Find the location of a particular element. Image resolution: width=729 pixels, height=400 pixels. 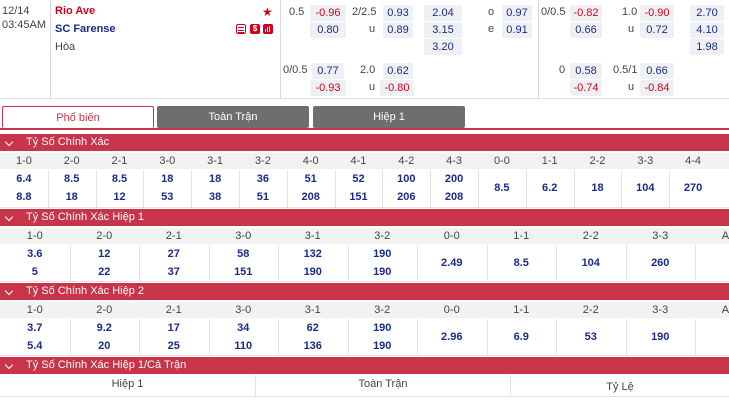

odds-cell: 27 is located at coordinates (174, 254).